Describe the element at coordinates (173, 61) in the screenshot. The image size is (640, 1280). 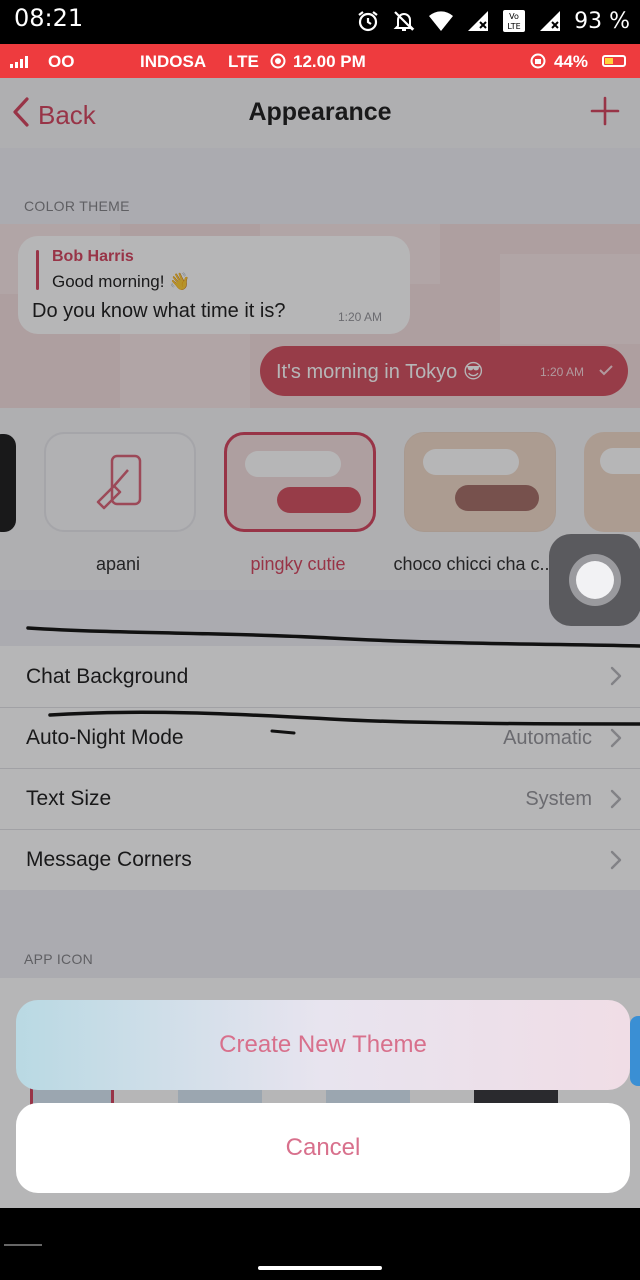
I see `carrier-name: INDOSA` at that location.